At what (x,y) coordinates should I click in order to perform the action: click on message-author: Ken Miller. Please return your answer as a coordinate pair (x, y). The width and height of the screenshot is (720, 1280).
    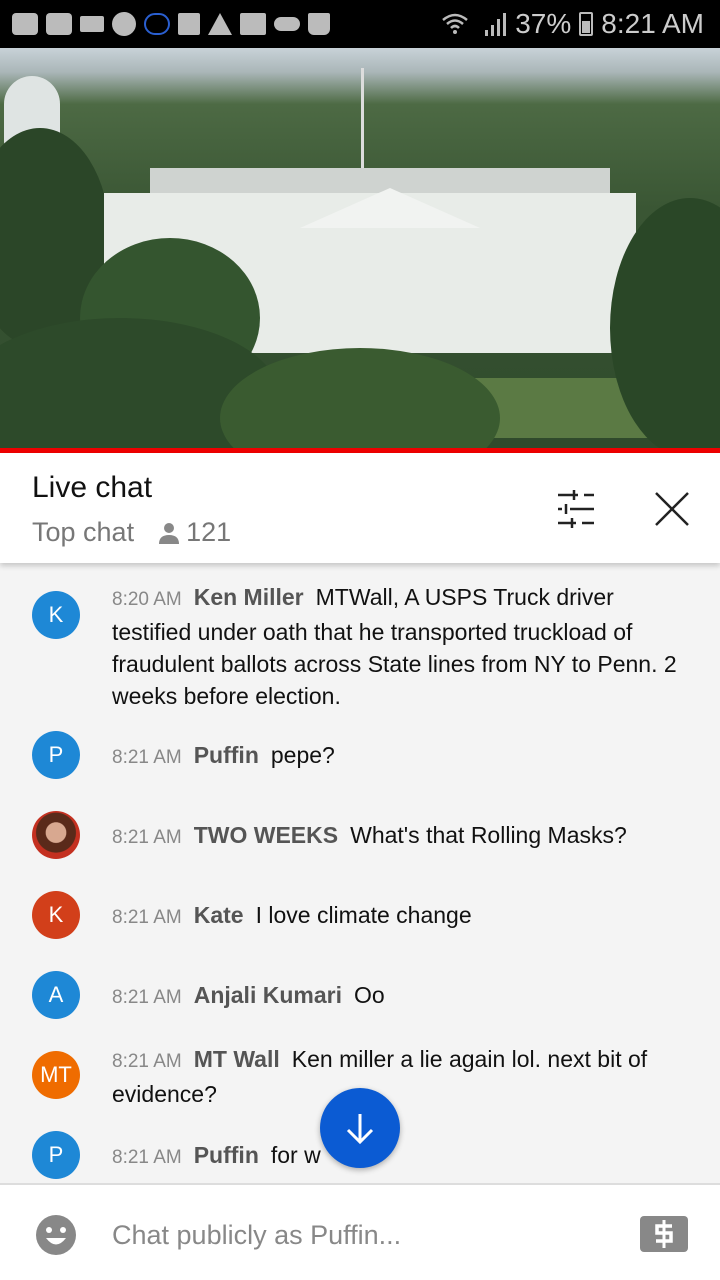
    Looking at the image, I should click on (249, 597).